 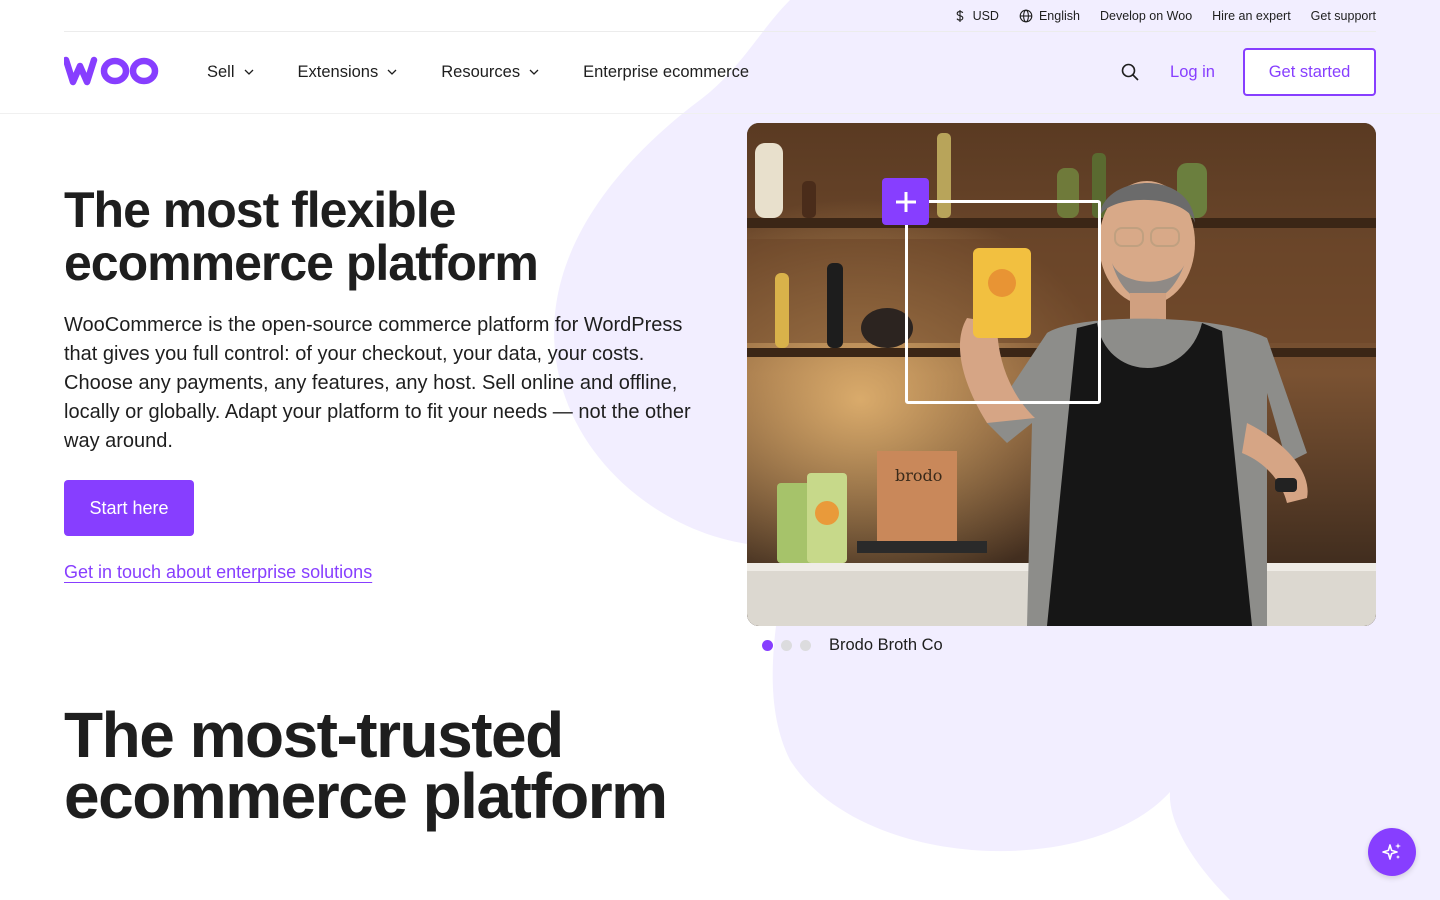 I want to click on ai-assistant-button, so click(x=1392, y=852).